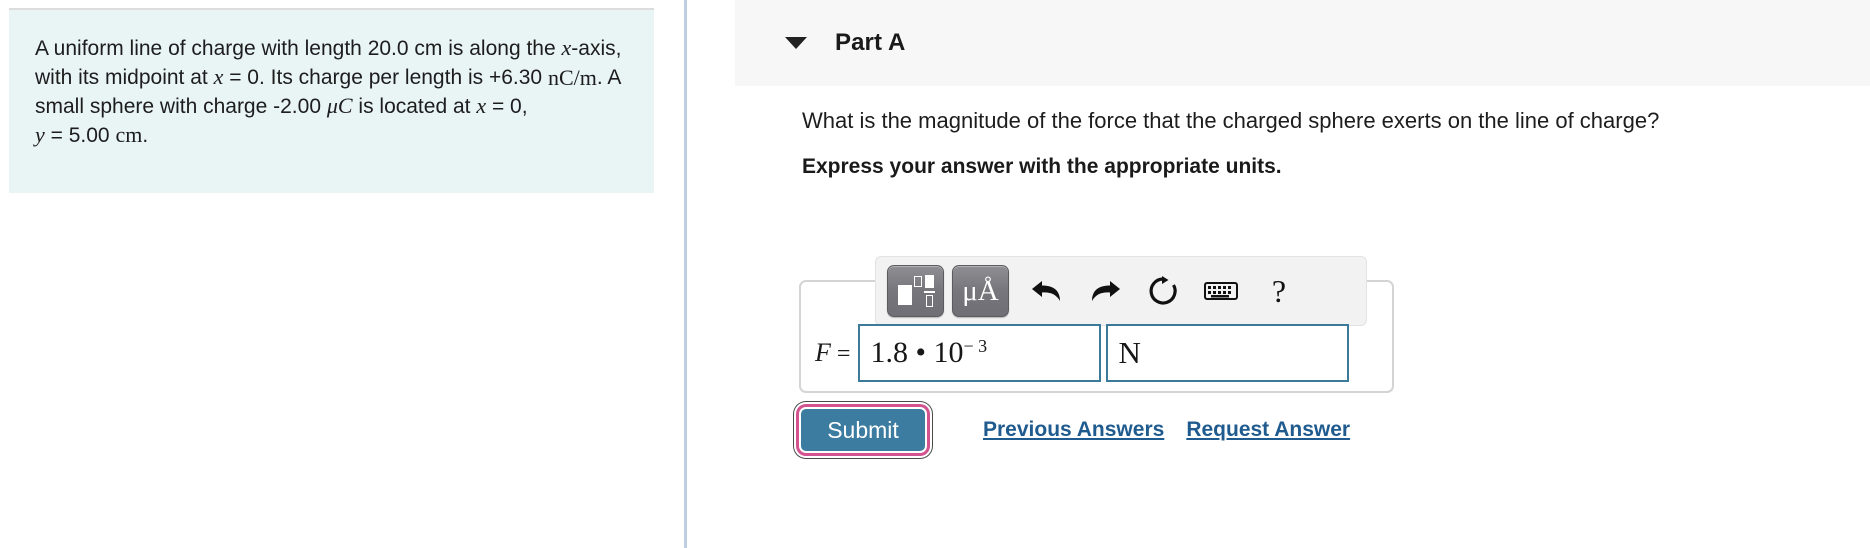 The image size is (1870, 548). Describe the element at coordinates (823, 352) in the screenshot. I see `variable-name: F` at that location.